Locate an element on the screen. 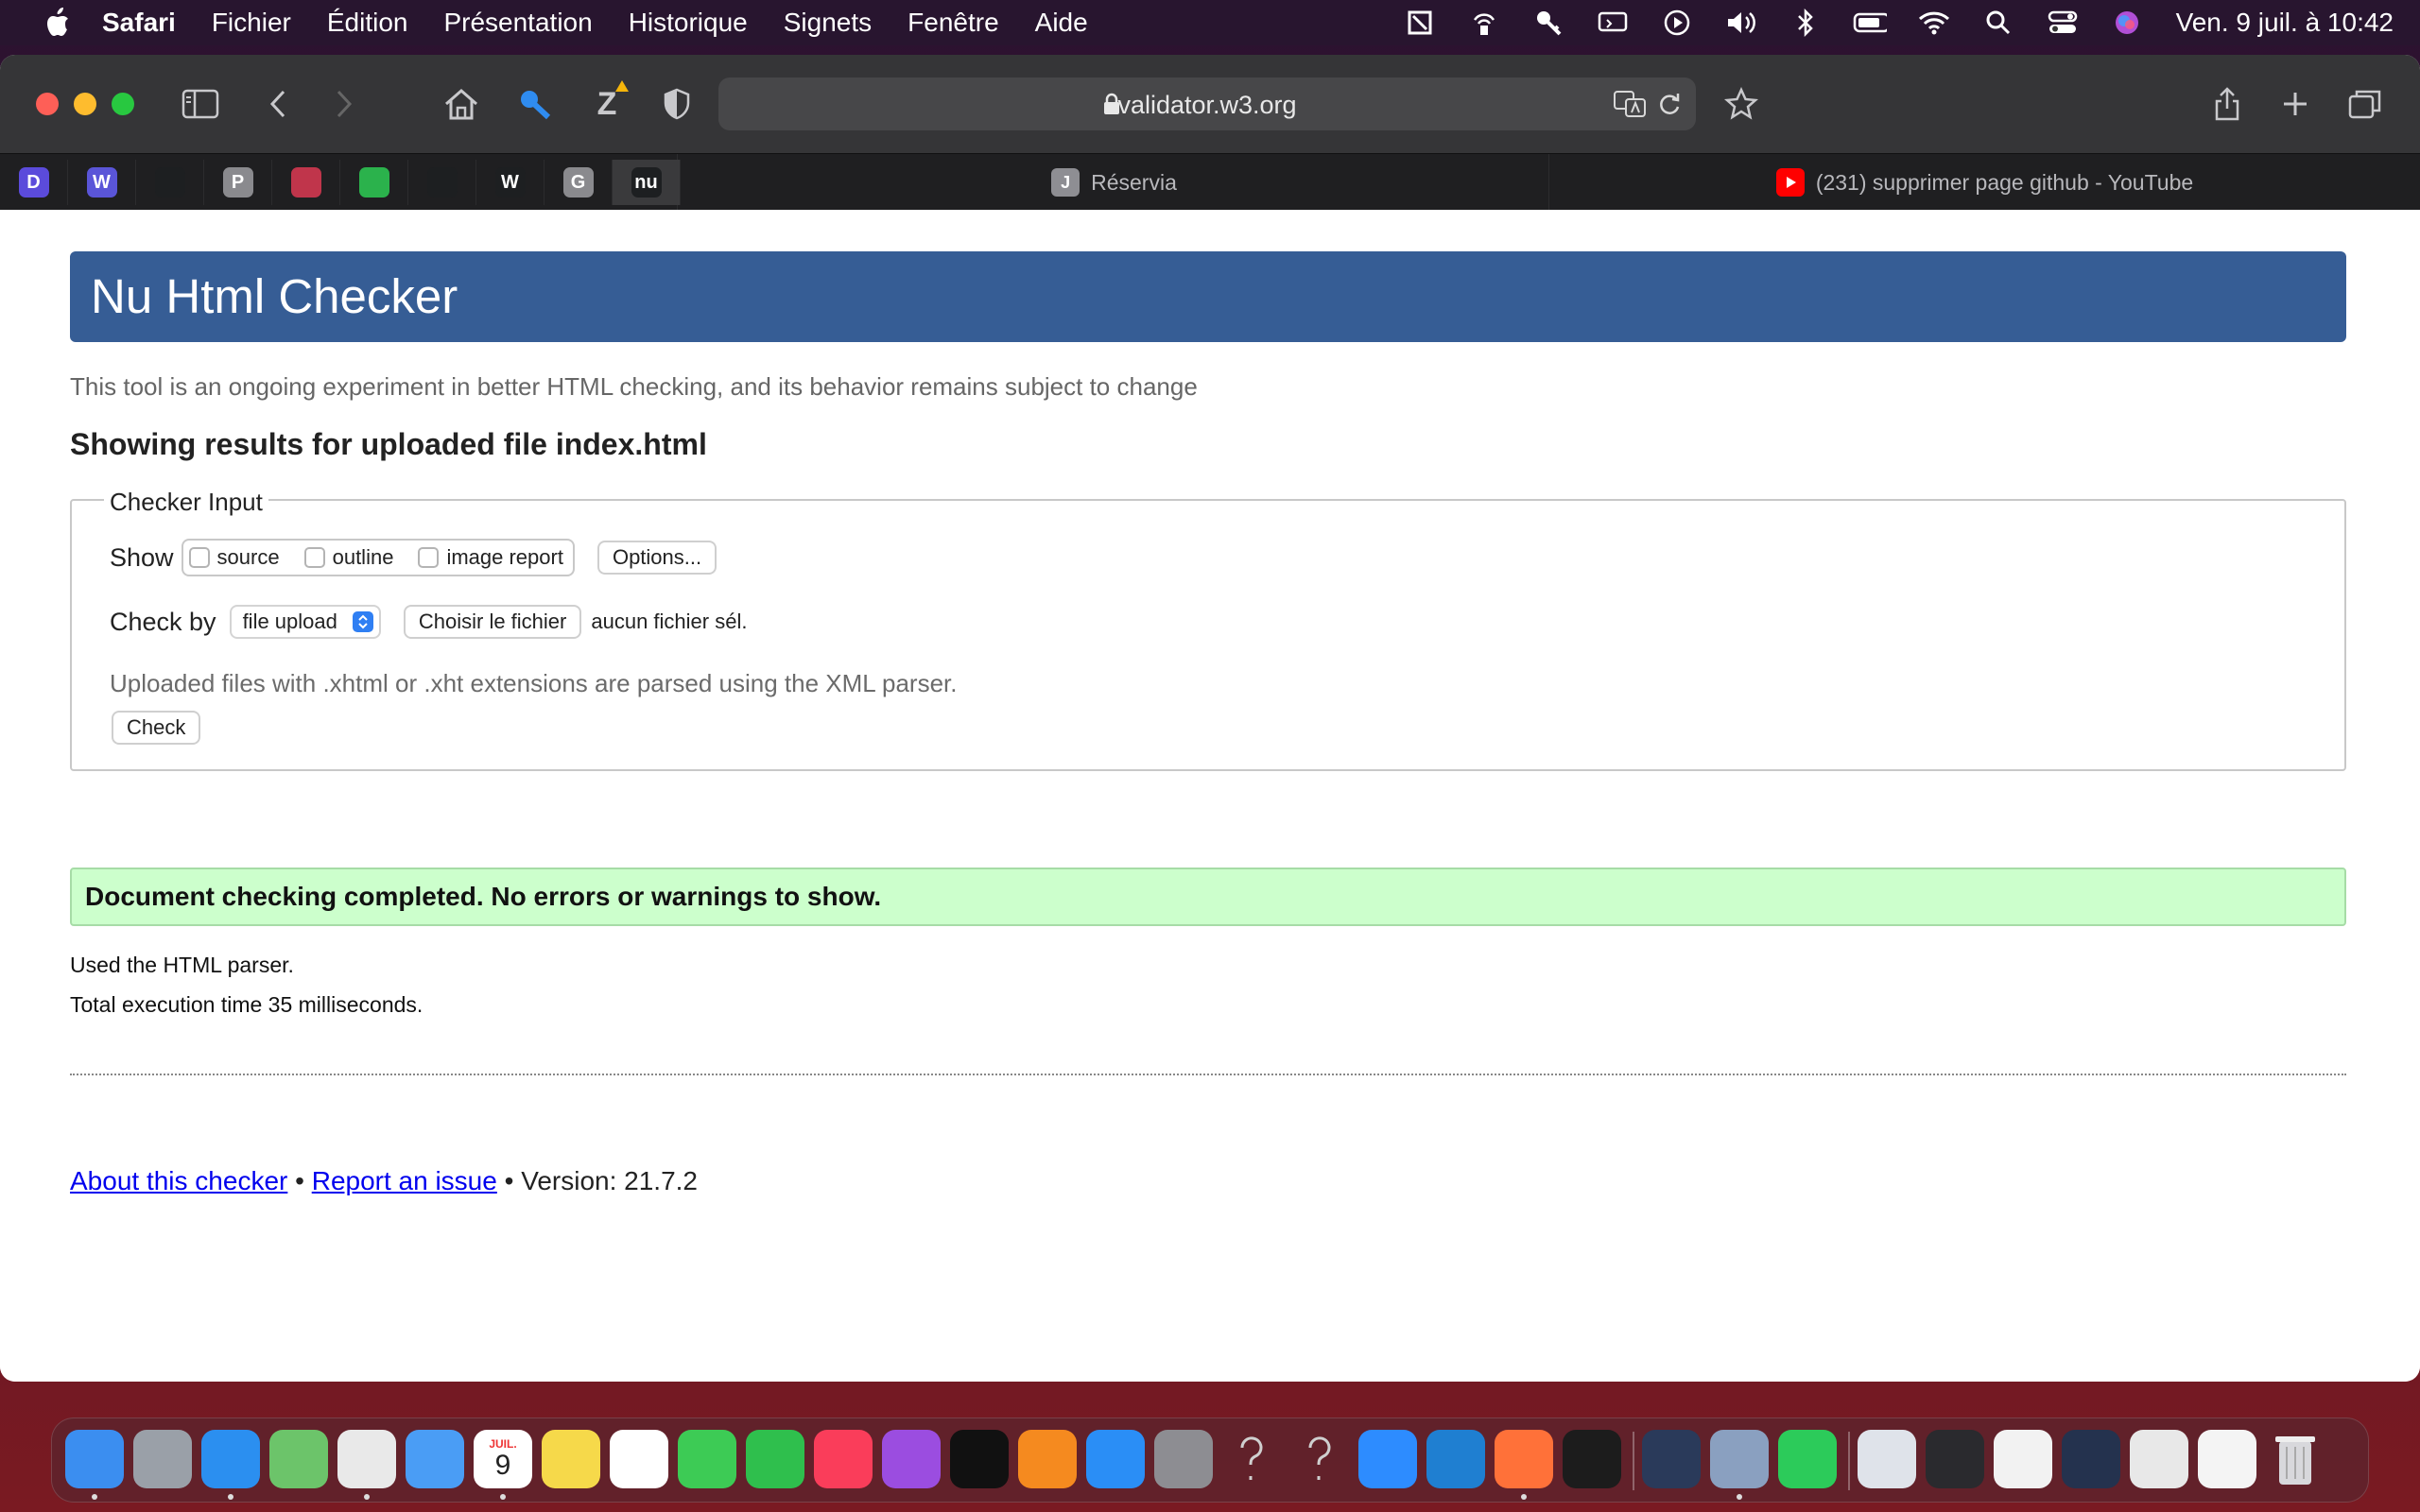  facetime-icon is located at coordinates (775, 1459).